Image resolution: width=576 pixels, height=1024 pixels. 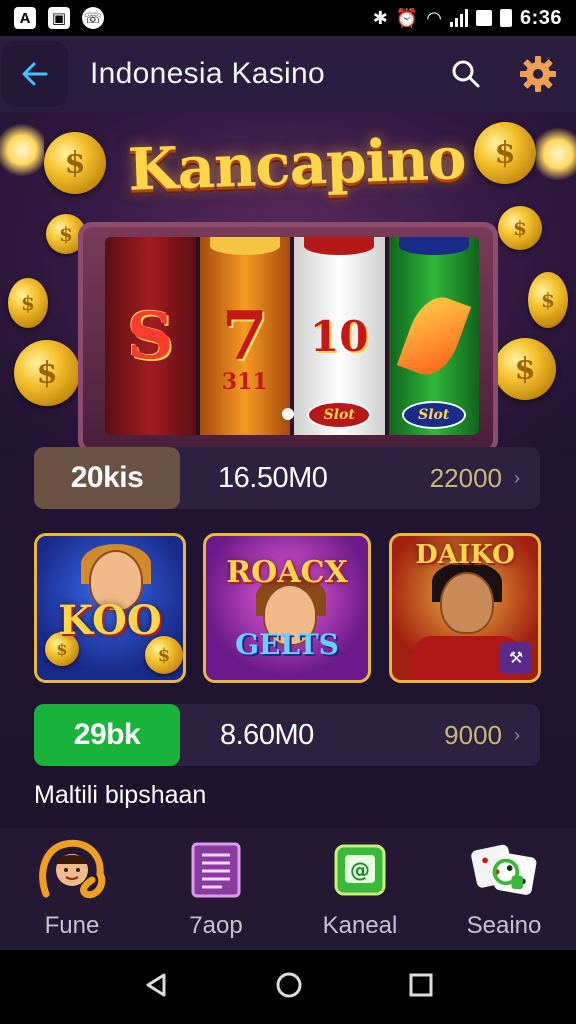 I want to click on reel-symbol: 7, so click(x=244, y=336).